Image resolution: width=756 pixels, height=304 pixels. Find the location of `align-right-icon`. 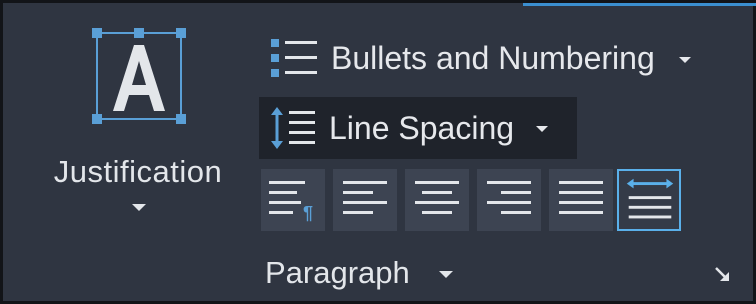

align-right-icon is located at coordinates (509, 197).